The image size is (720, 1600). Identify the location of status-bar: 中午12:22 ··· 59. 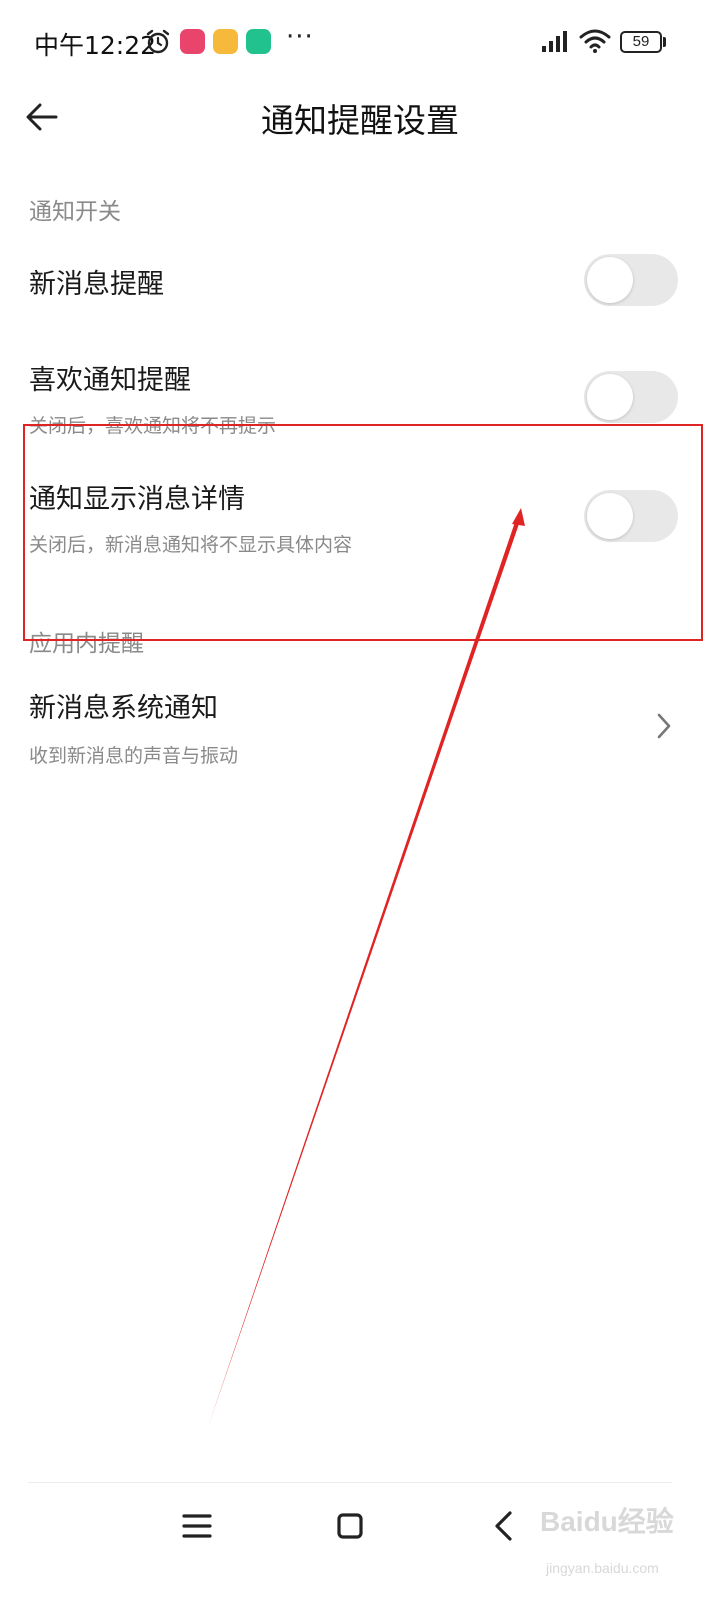
(360, 42).